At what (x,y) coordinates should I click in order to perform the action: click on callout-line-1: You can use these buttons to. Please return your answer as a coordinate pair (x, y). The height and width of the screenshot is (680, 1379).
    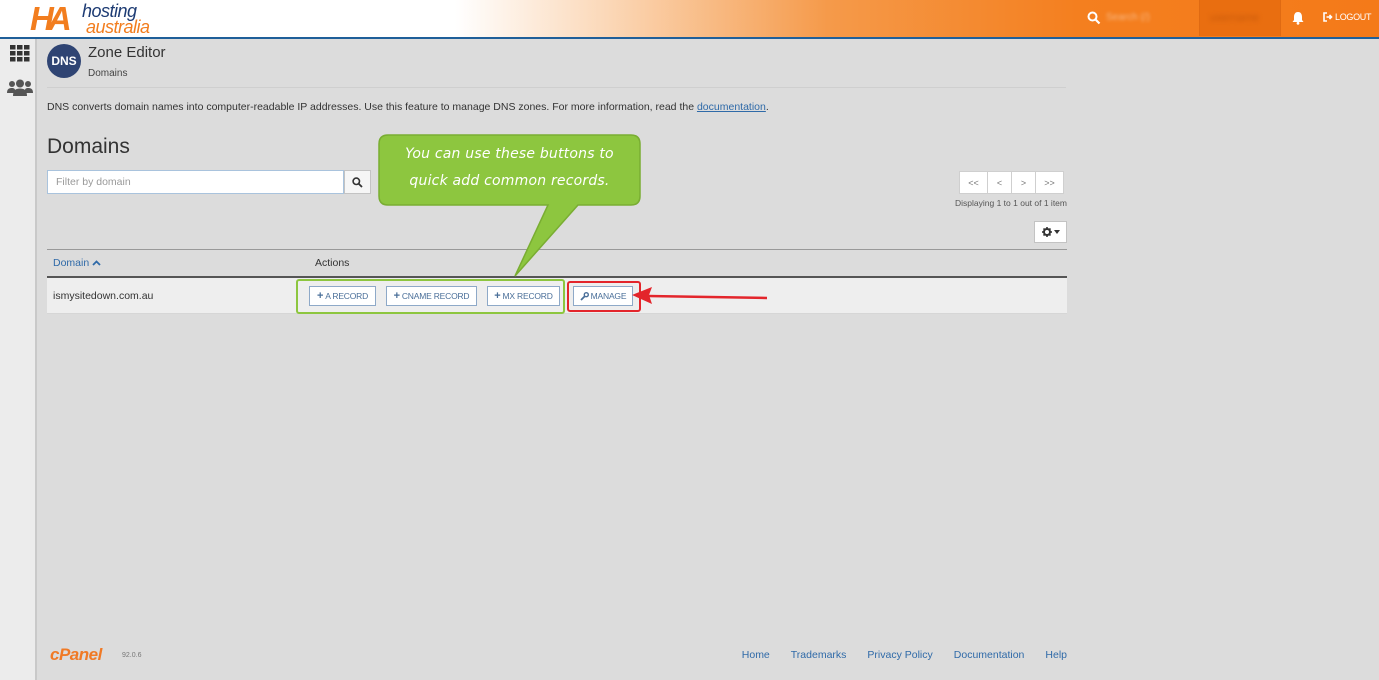
    Looking at the image, I should click on (509, 154).